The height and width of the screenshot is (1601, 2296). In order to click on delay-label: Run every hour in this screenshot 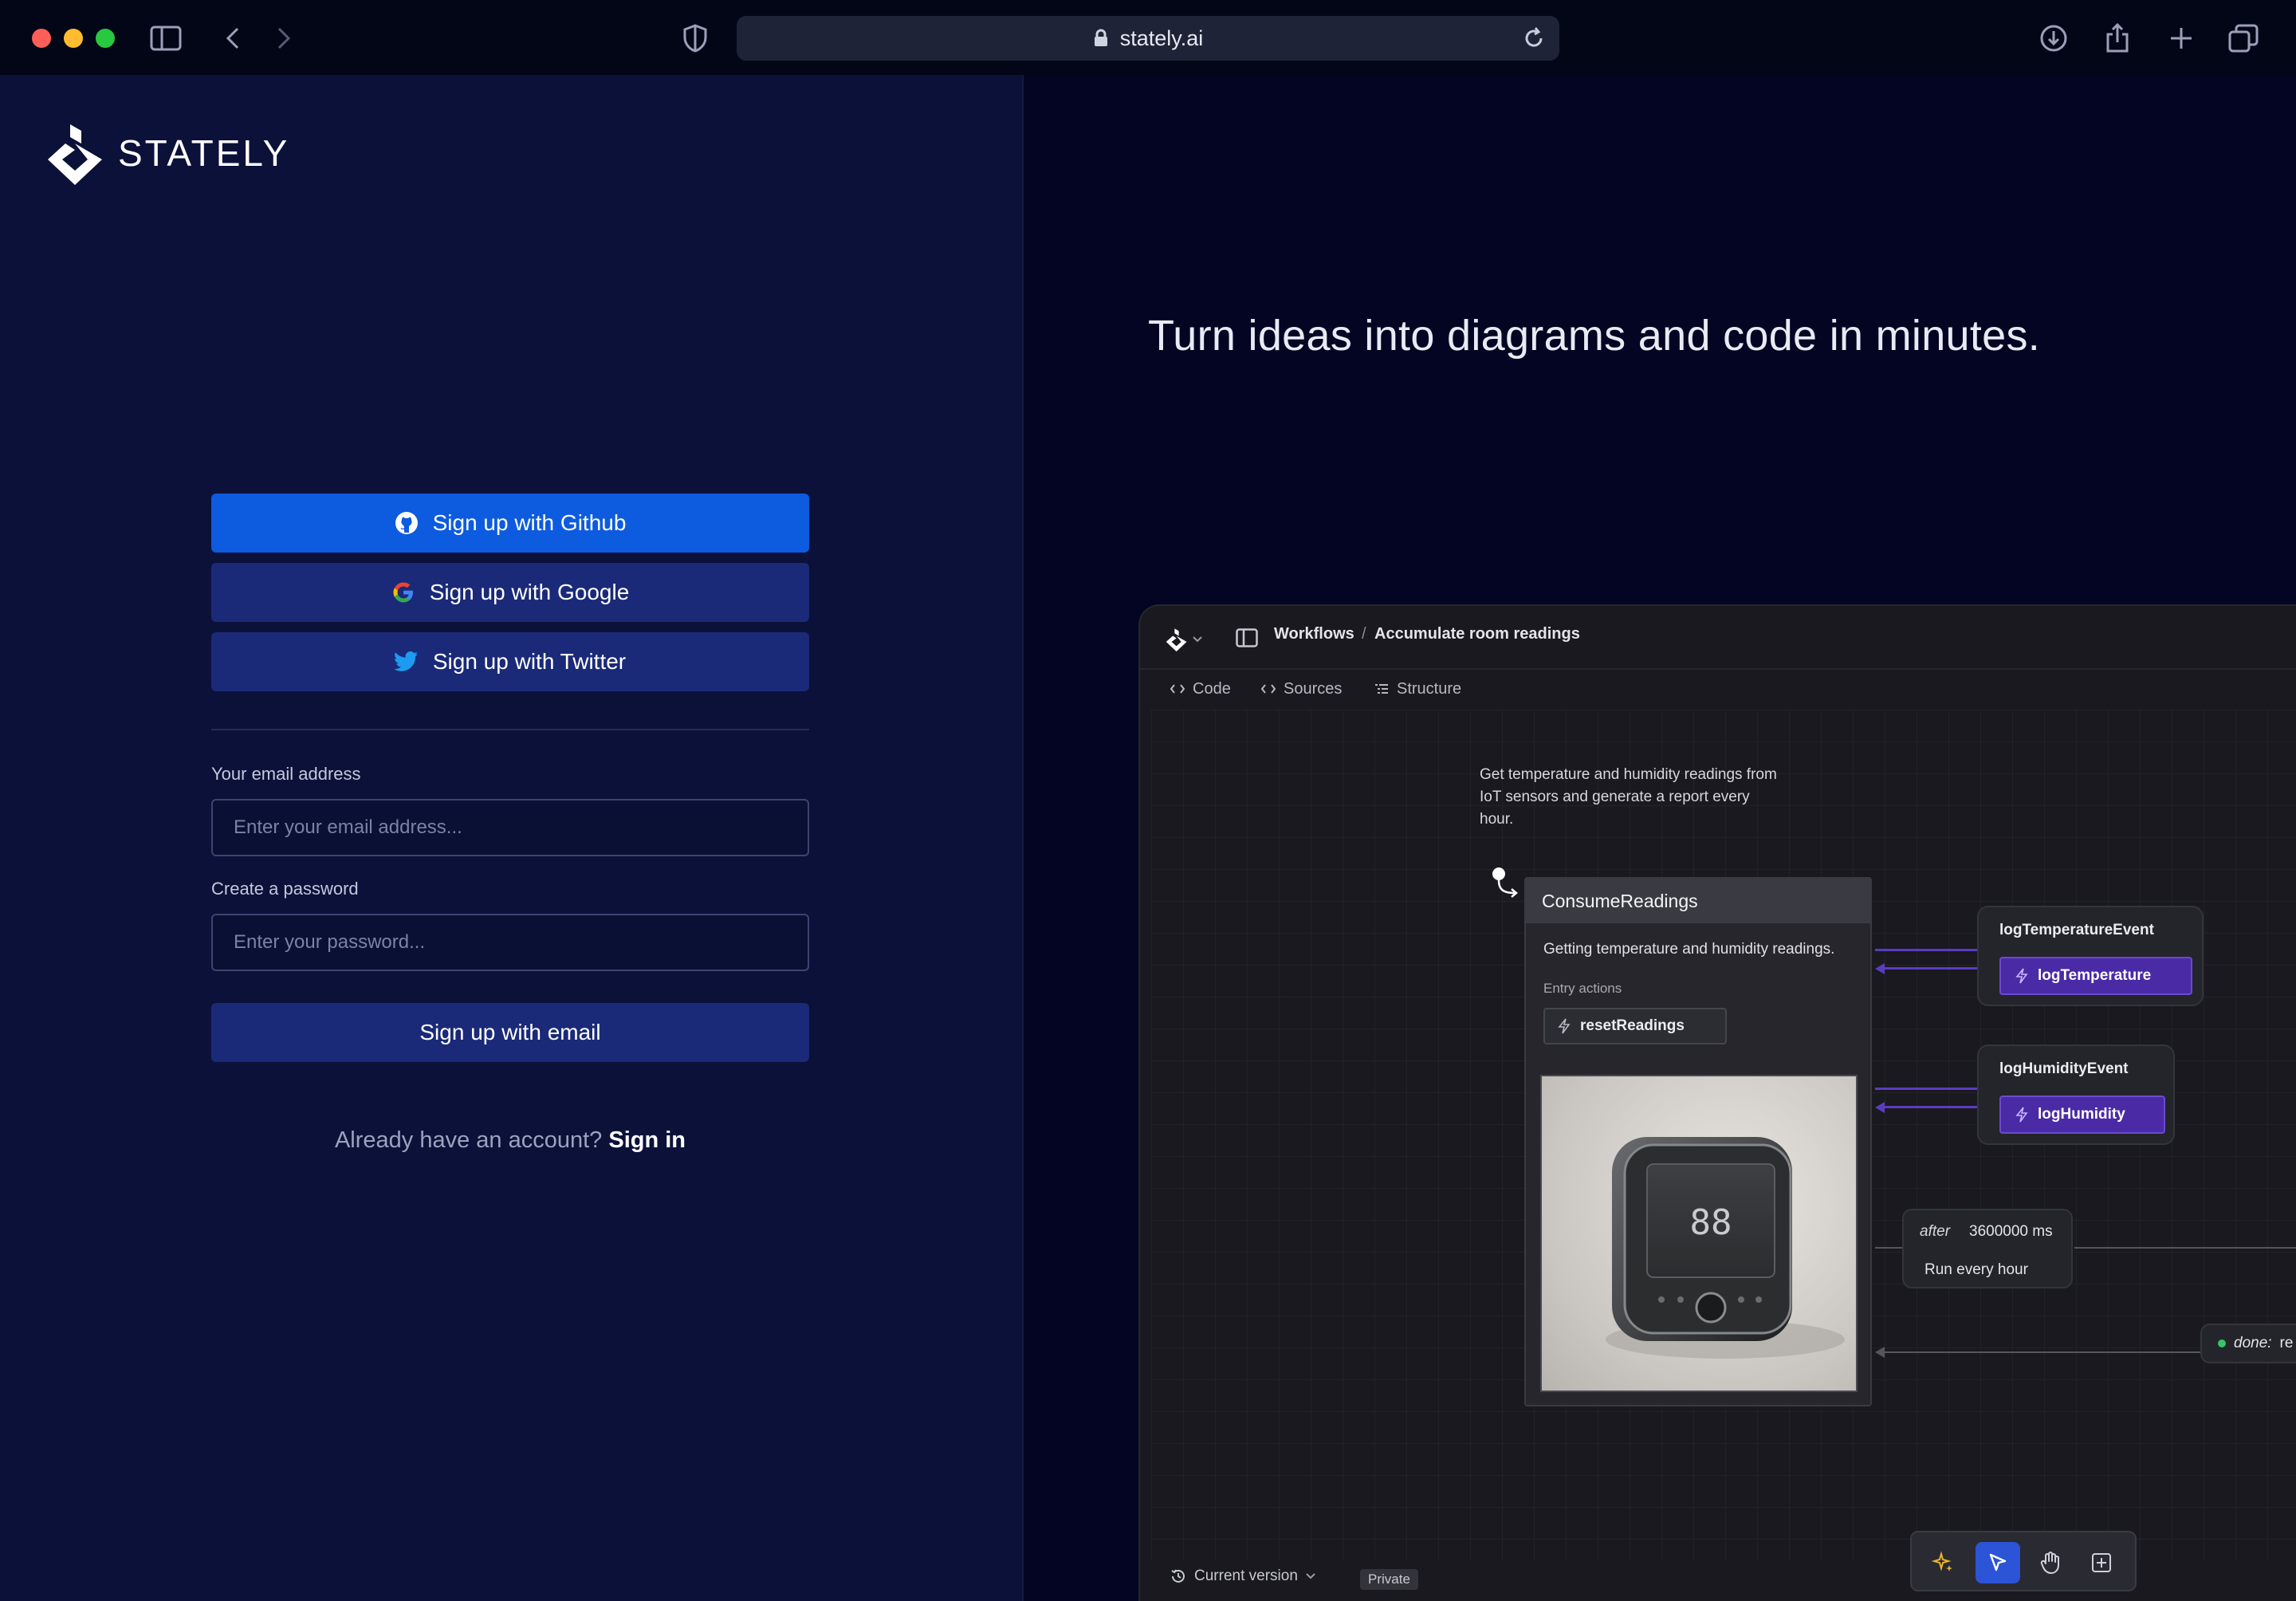, I will do `click(1976, 1269)`.